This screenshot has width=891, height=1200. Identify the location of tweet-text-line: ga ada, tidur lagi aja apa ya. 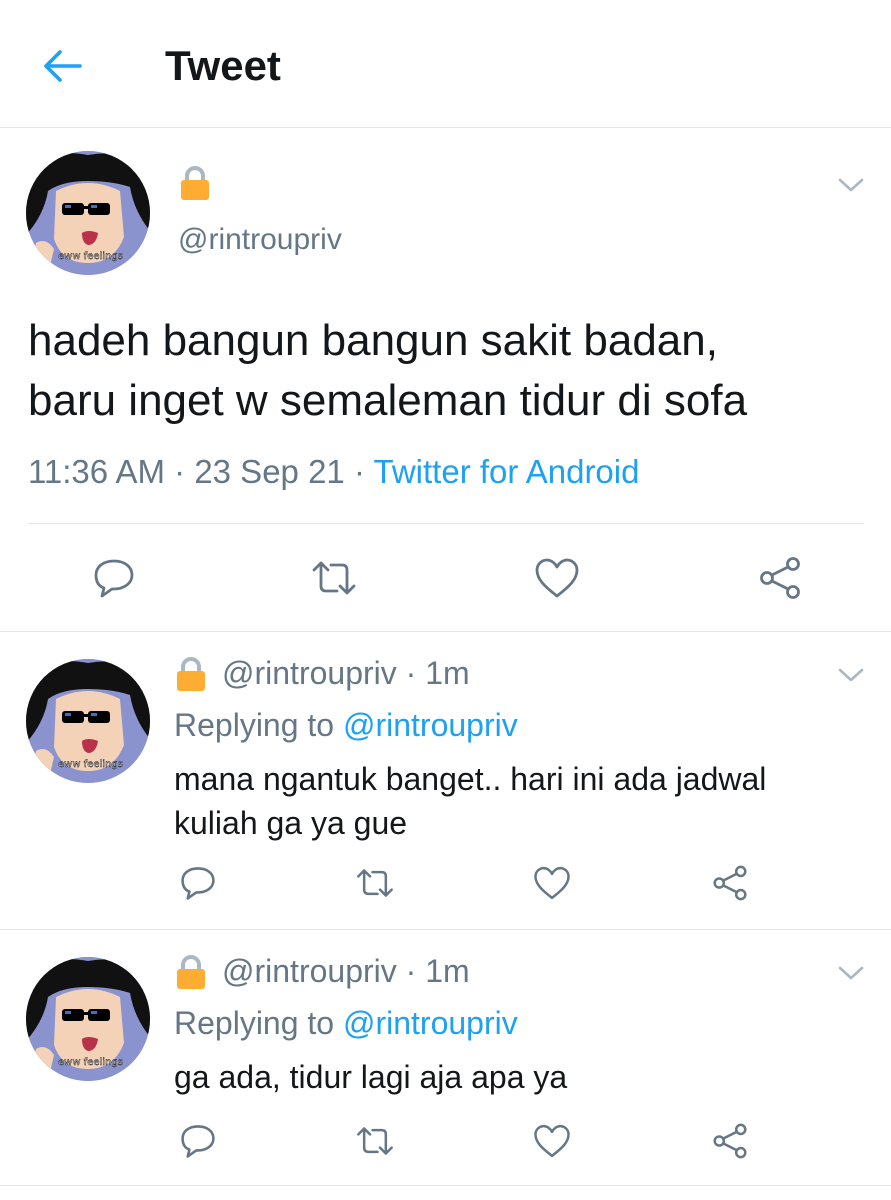
(371, 1077).